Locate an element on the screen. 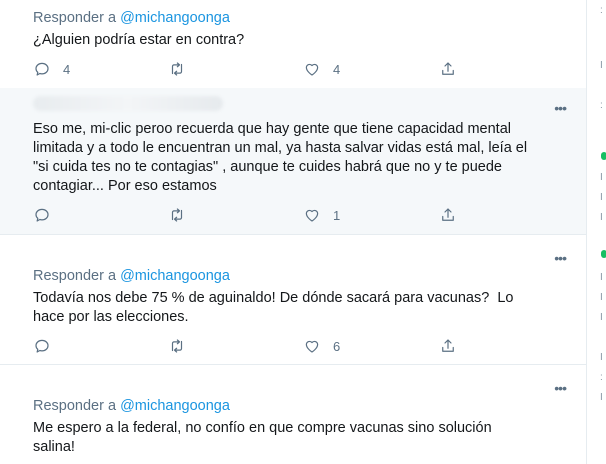 Image resolution: width=606 pixels, height=464 pixels. blurred-author-name is located at coordinates (128, 103).